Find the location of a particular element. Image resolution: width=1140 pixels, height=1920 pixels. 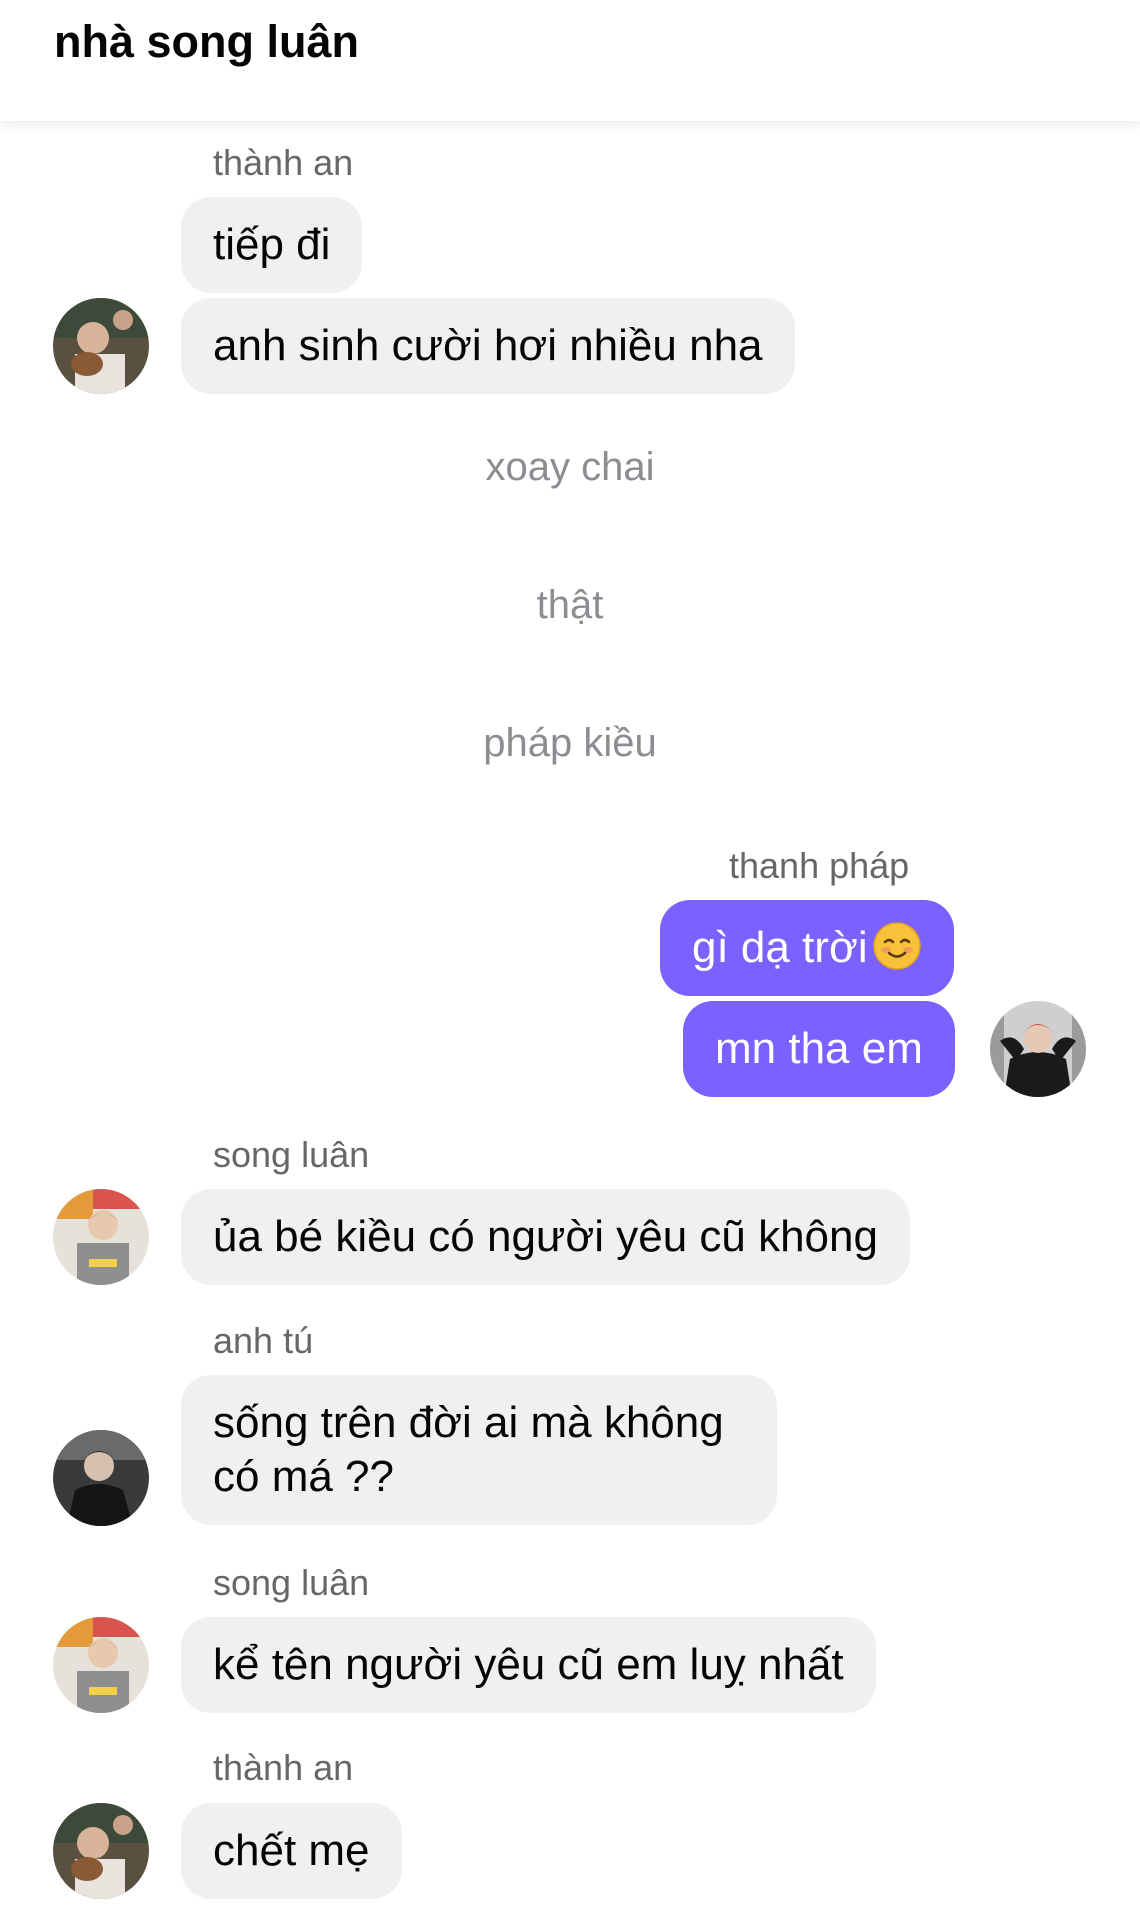

system-note: thật is located at coordinates (570, 605).